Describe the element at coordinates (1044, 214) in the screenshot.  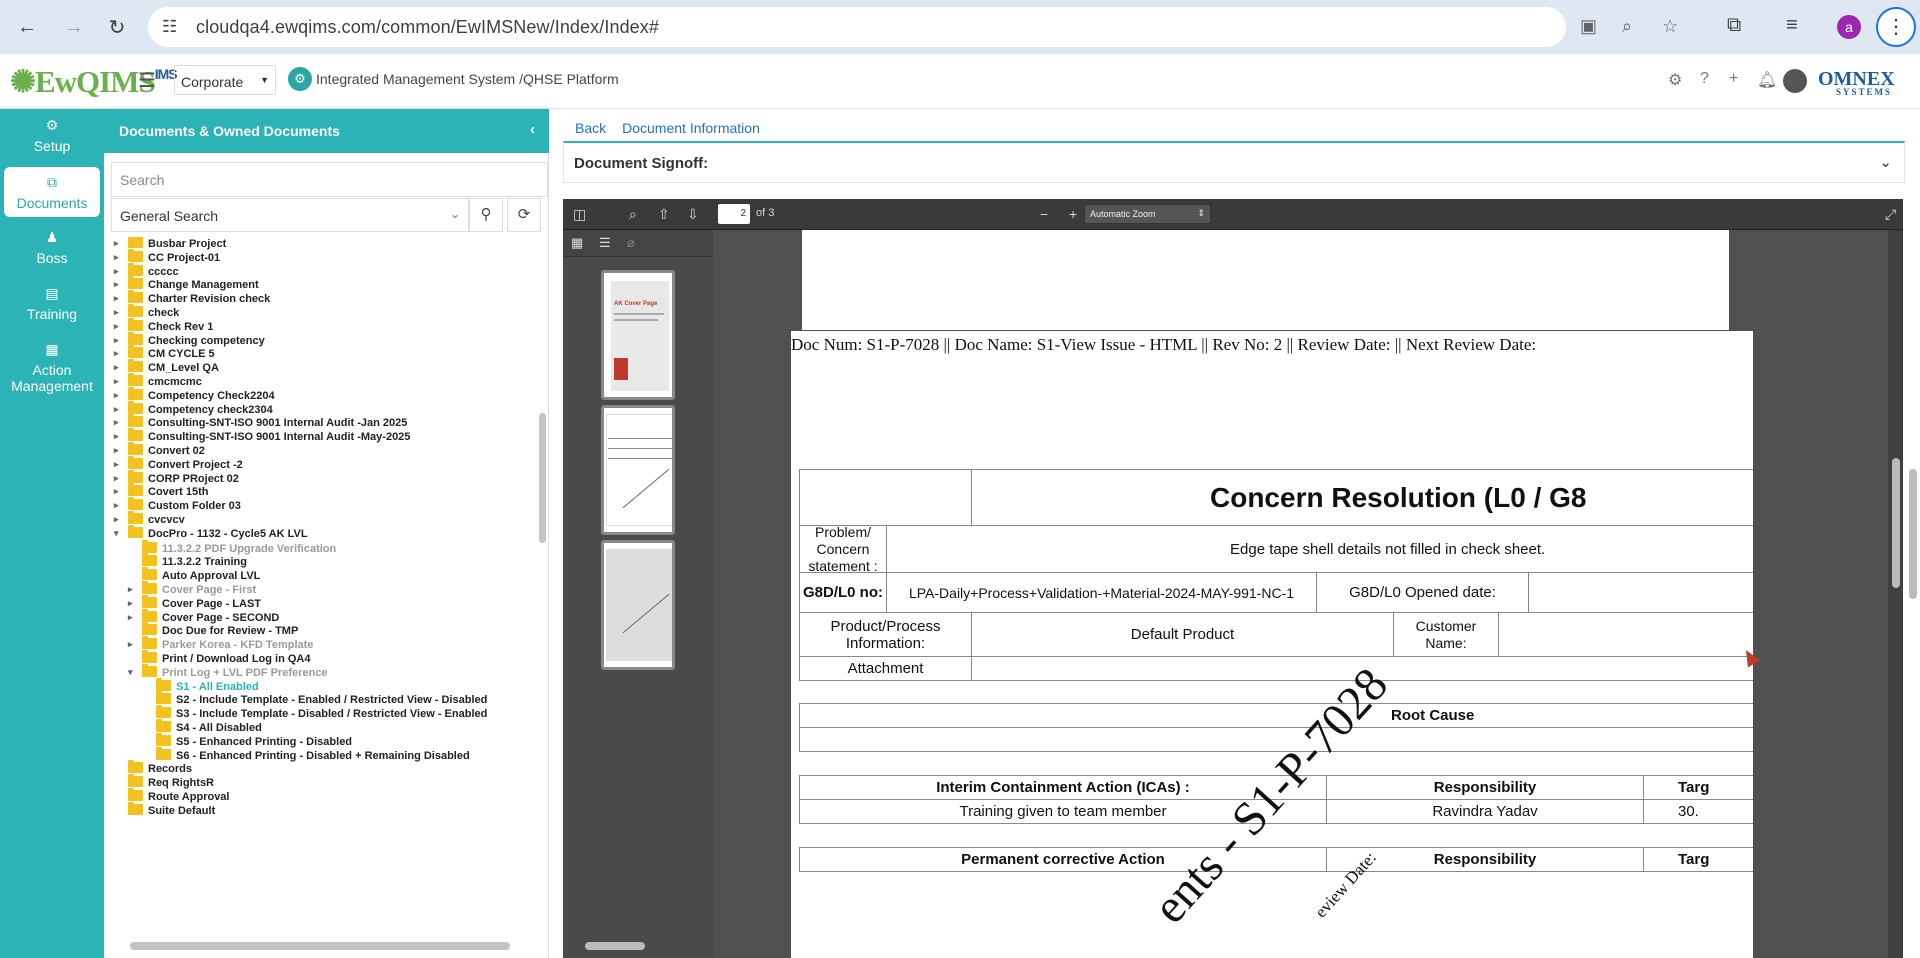
I see `zoom-out-icon: −` at that location.